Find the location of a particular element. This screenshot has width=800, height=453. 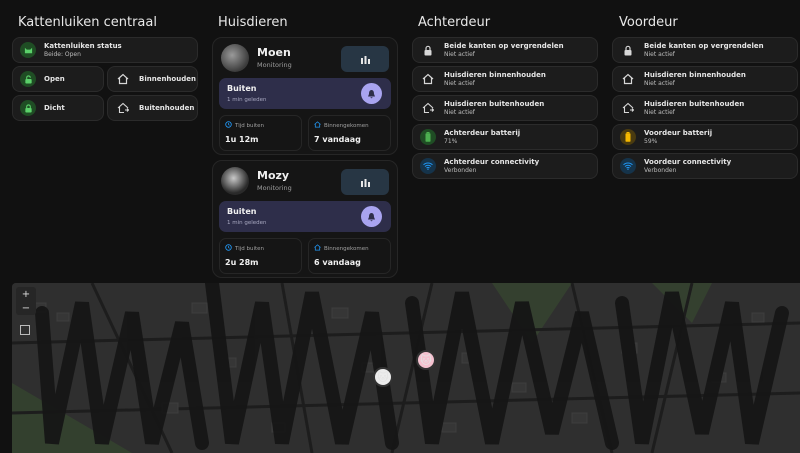

pet-marker-mozy: 🐱 is located at coordinates (383, 377).